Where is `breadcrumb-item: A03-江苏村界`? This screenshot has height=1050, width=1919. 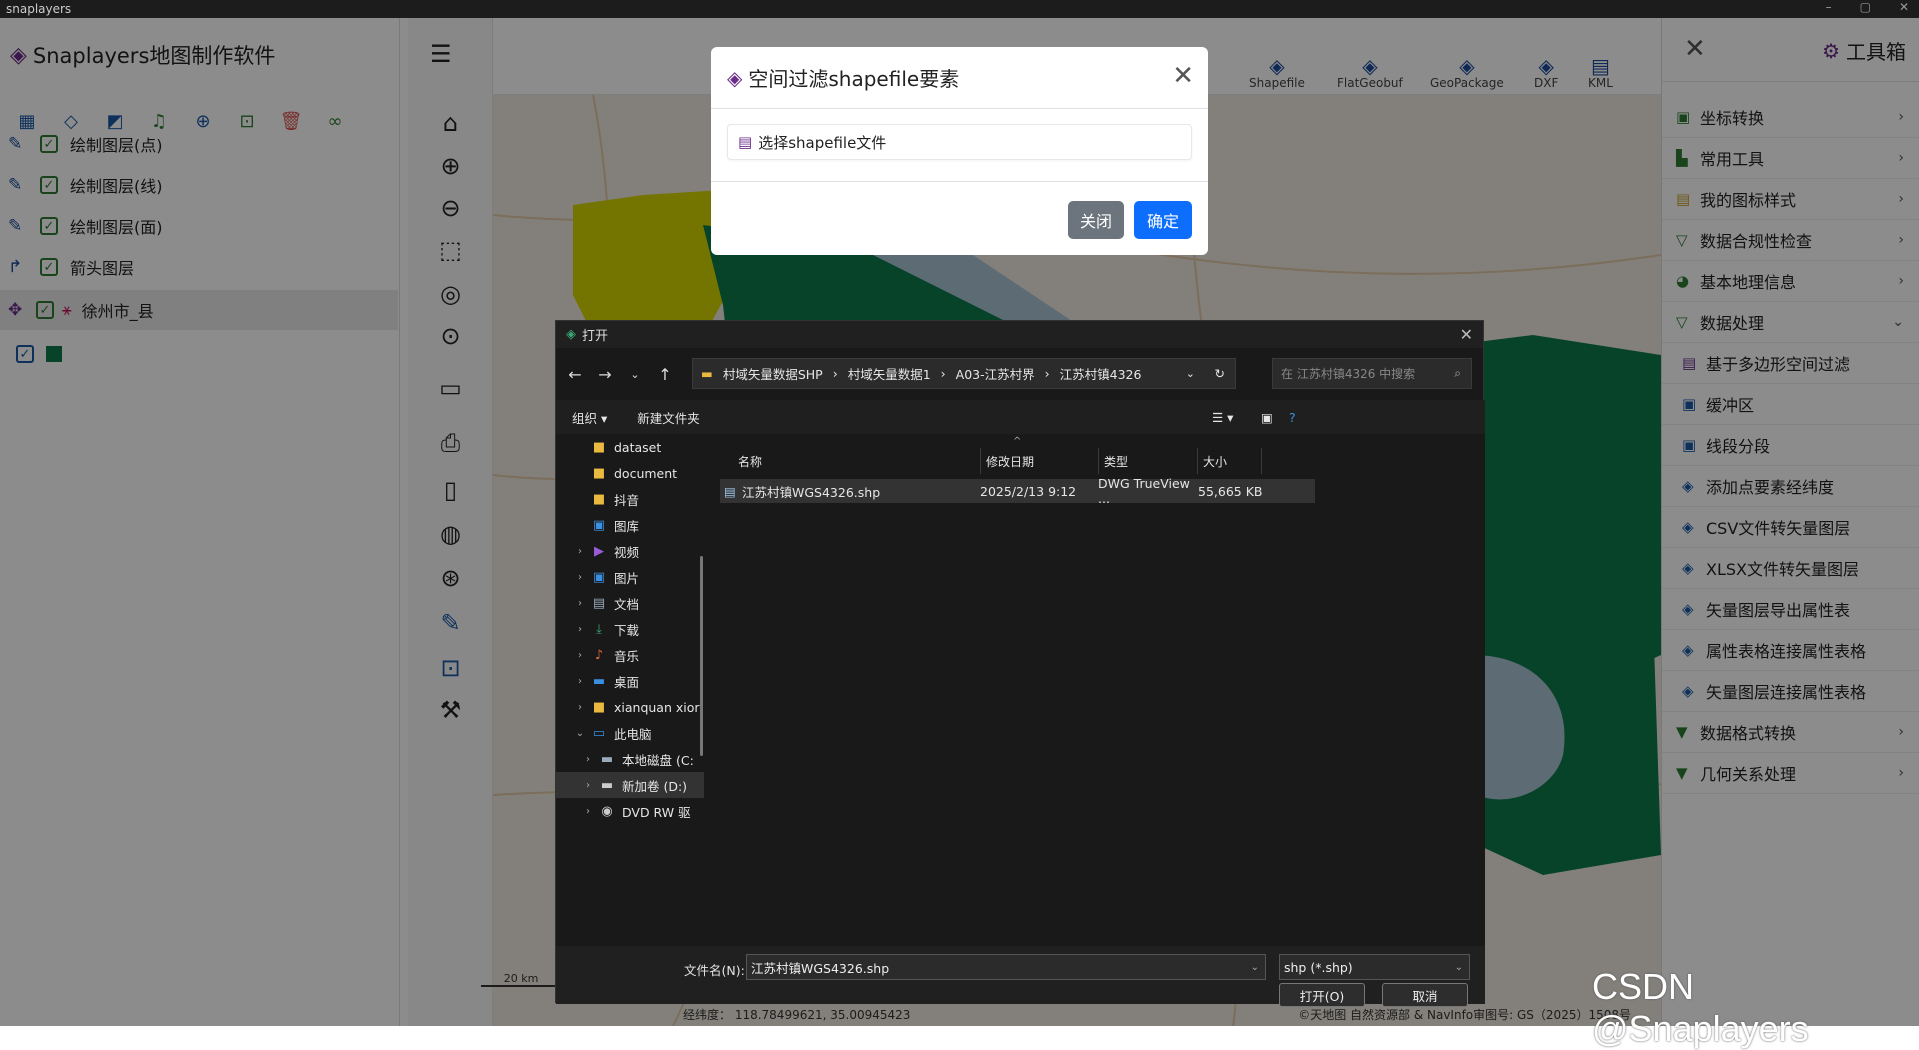 breadcrumb-item: A03-江苏村界 is located at coordinates (995, 373).